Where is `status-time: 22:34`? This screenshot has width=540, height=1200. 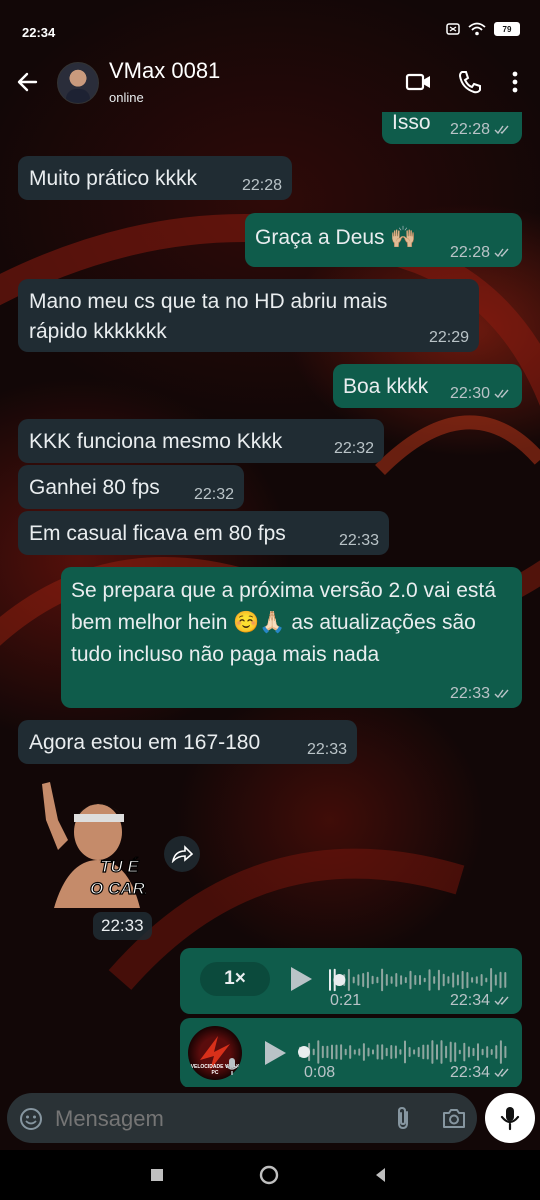 status-time: 22:34 is located at coordinates (39, 32).